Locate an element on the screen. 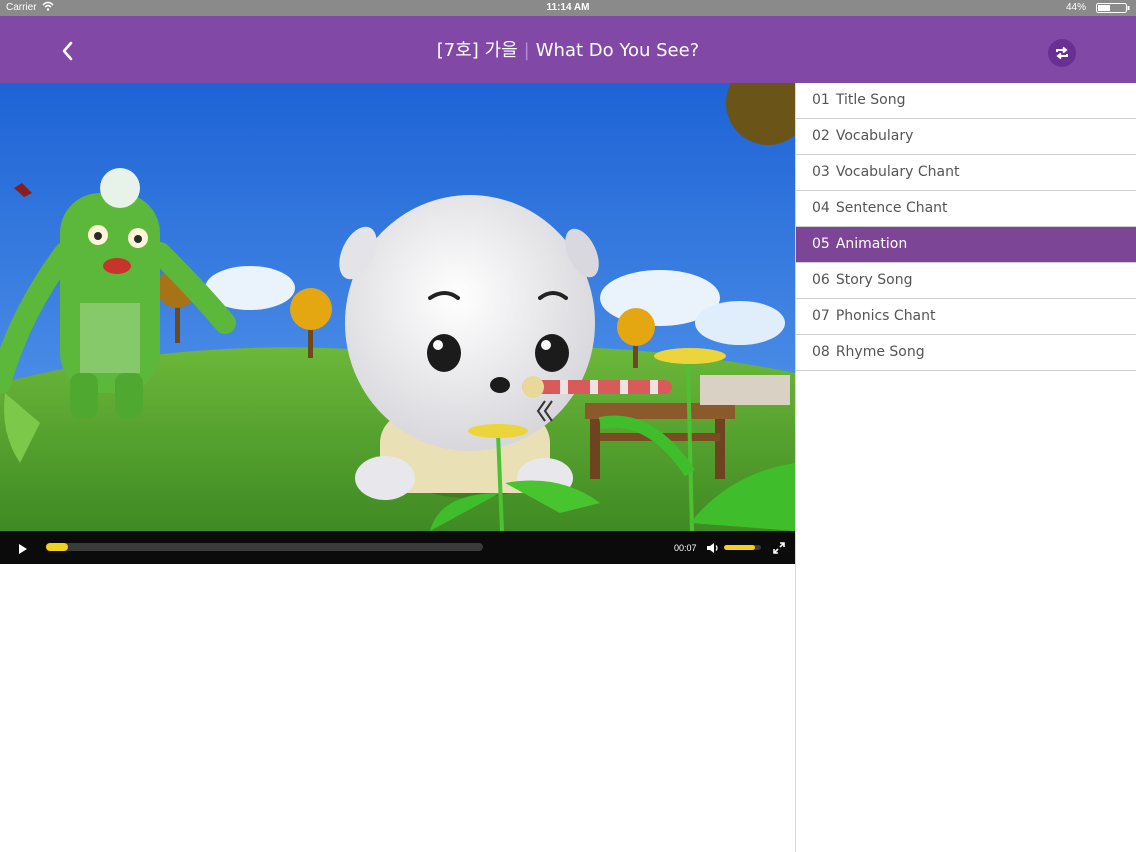  playlist-item: 03 Vocabulary Chant is located at coordinates (966, 173).